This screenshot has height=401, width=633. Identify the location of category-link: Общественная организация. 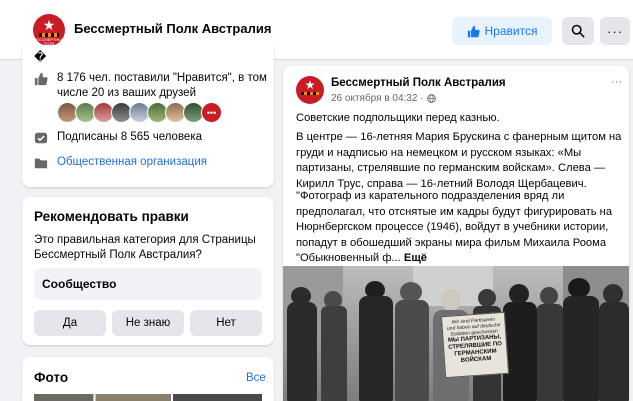
(132, 162).